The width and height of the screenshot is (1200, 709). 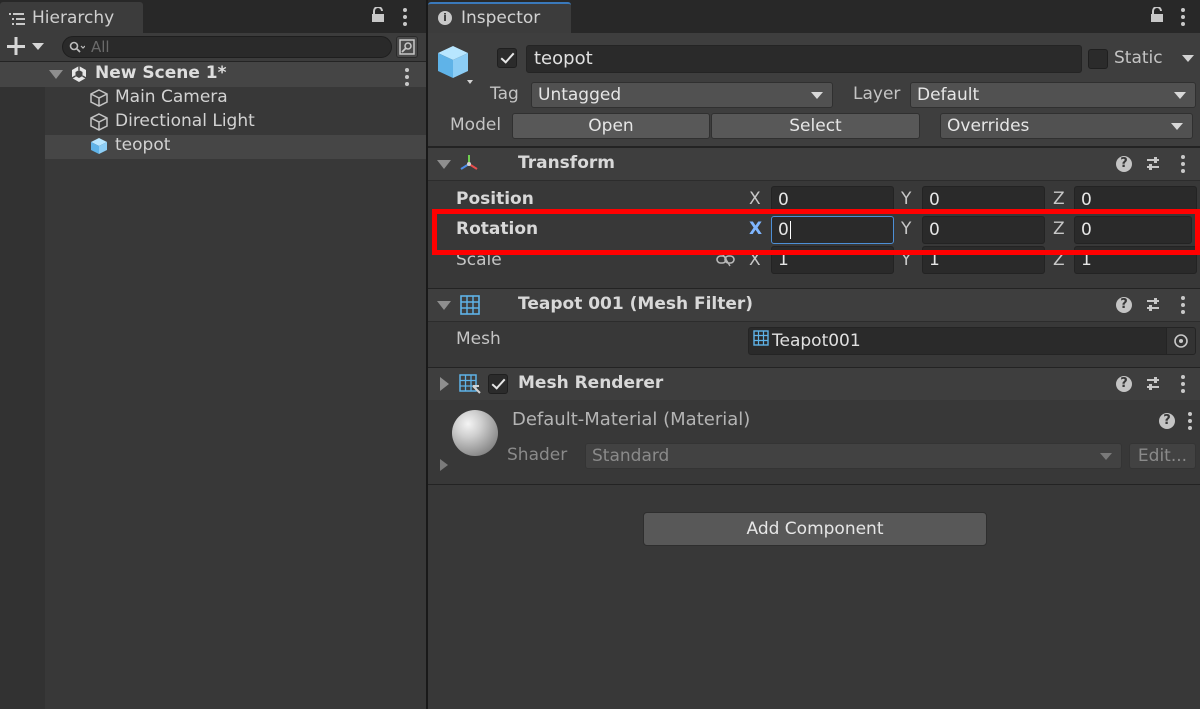 What do you see at coordinates (407, 47) in the screenshot?
I see `scene-search-icon` at bounding box center [407, 47].